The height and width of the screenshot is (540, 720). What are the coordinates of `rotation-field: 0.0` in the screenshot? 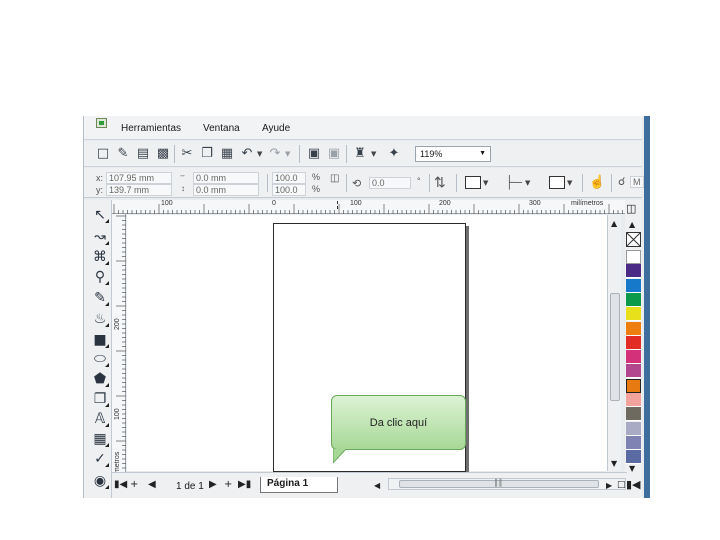 It's located at (390, 183).